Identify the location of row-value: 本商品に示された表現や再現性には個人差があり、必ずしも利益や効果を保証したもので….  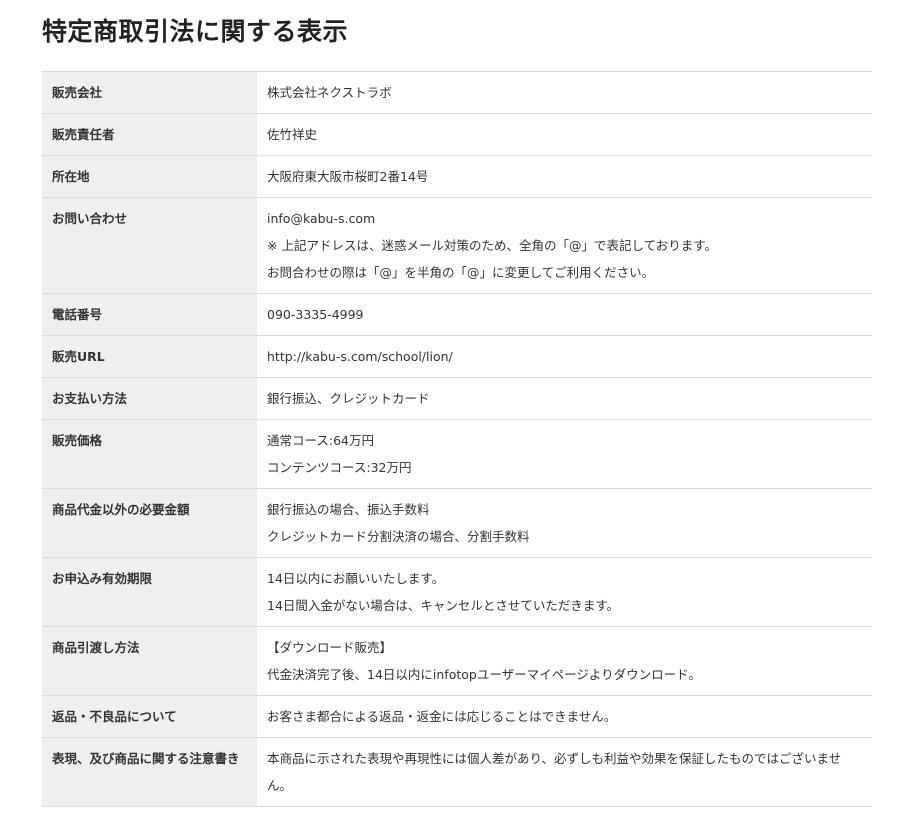
(564, 772).